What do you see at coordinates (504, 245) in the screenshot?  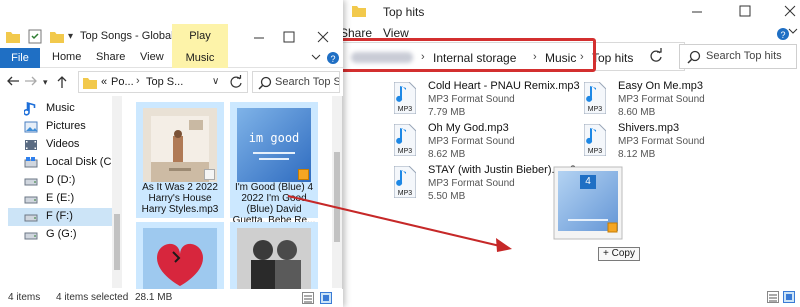 I see `drag-arrow-head` at bounding box center [504, 245].